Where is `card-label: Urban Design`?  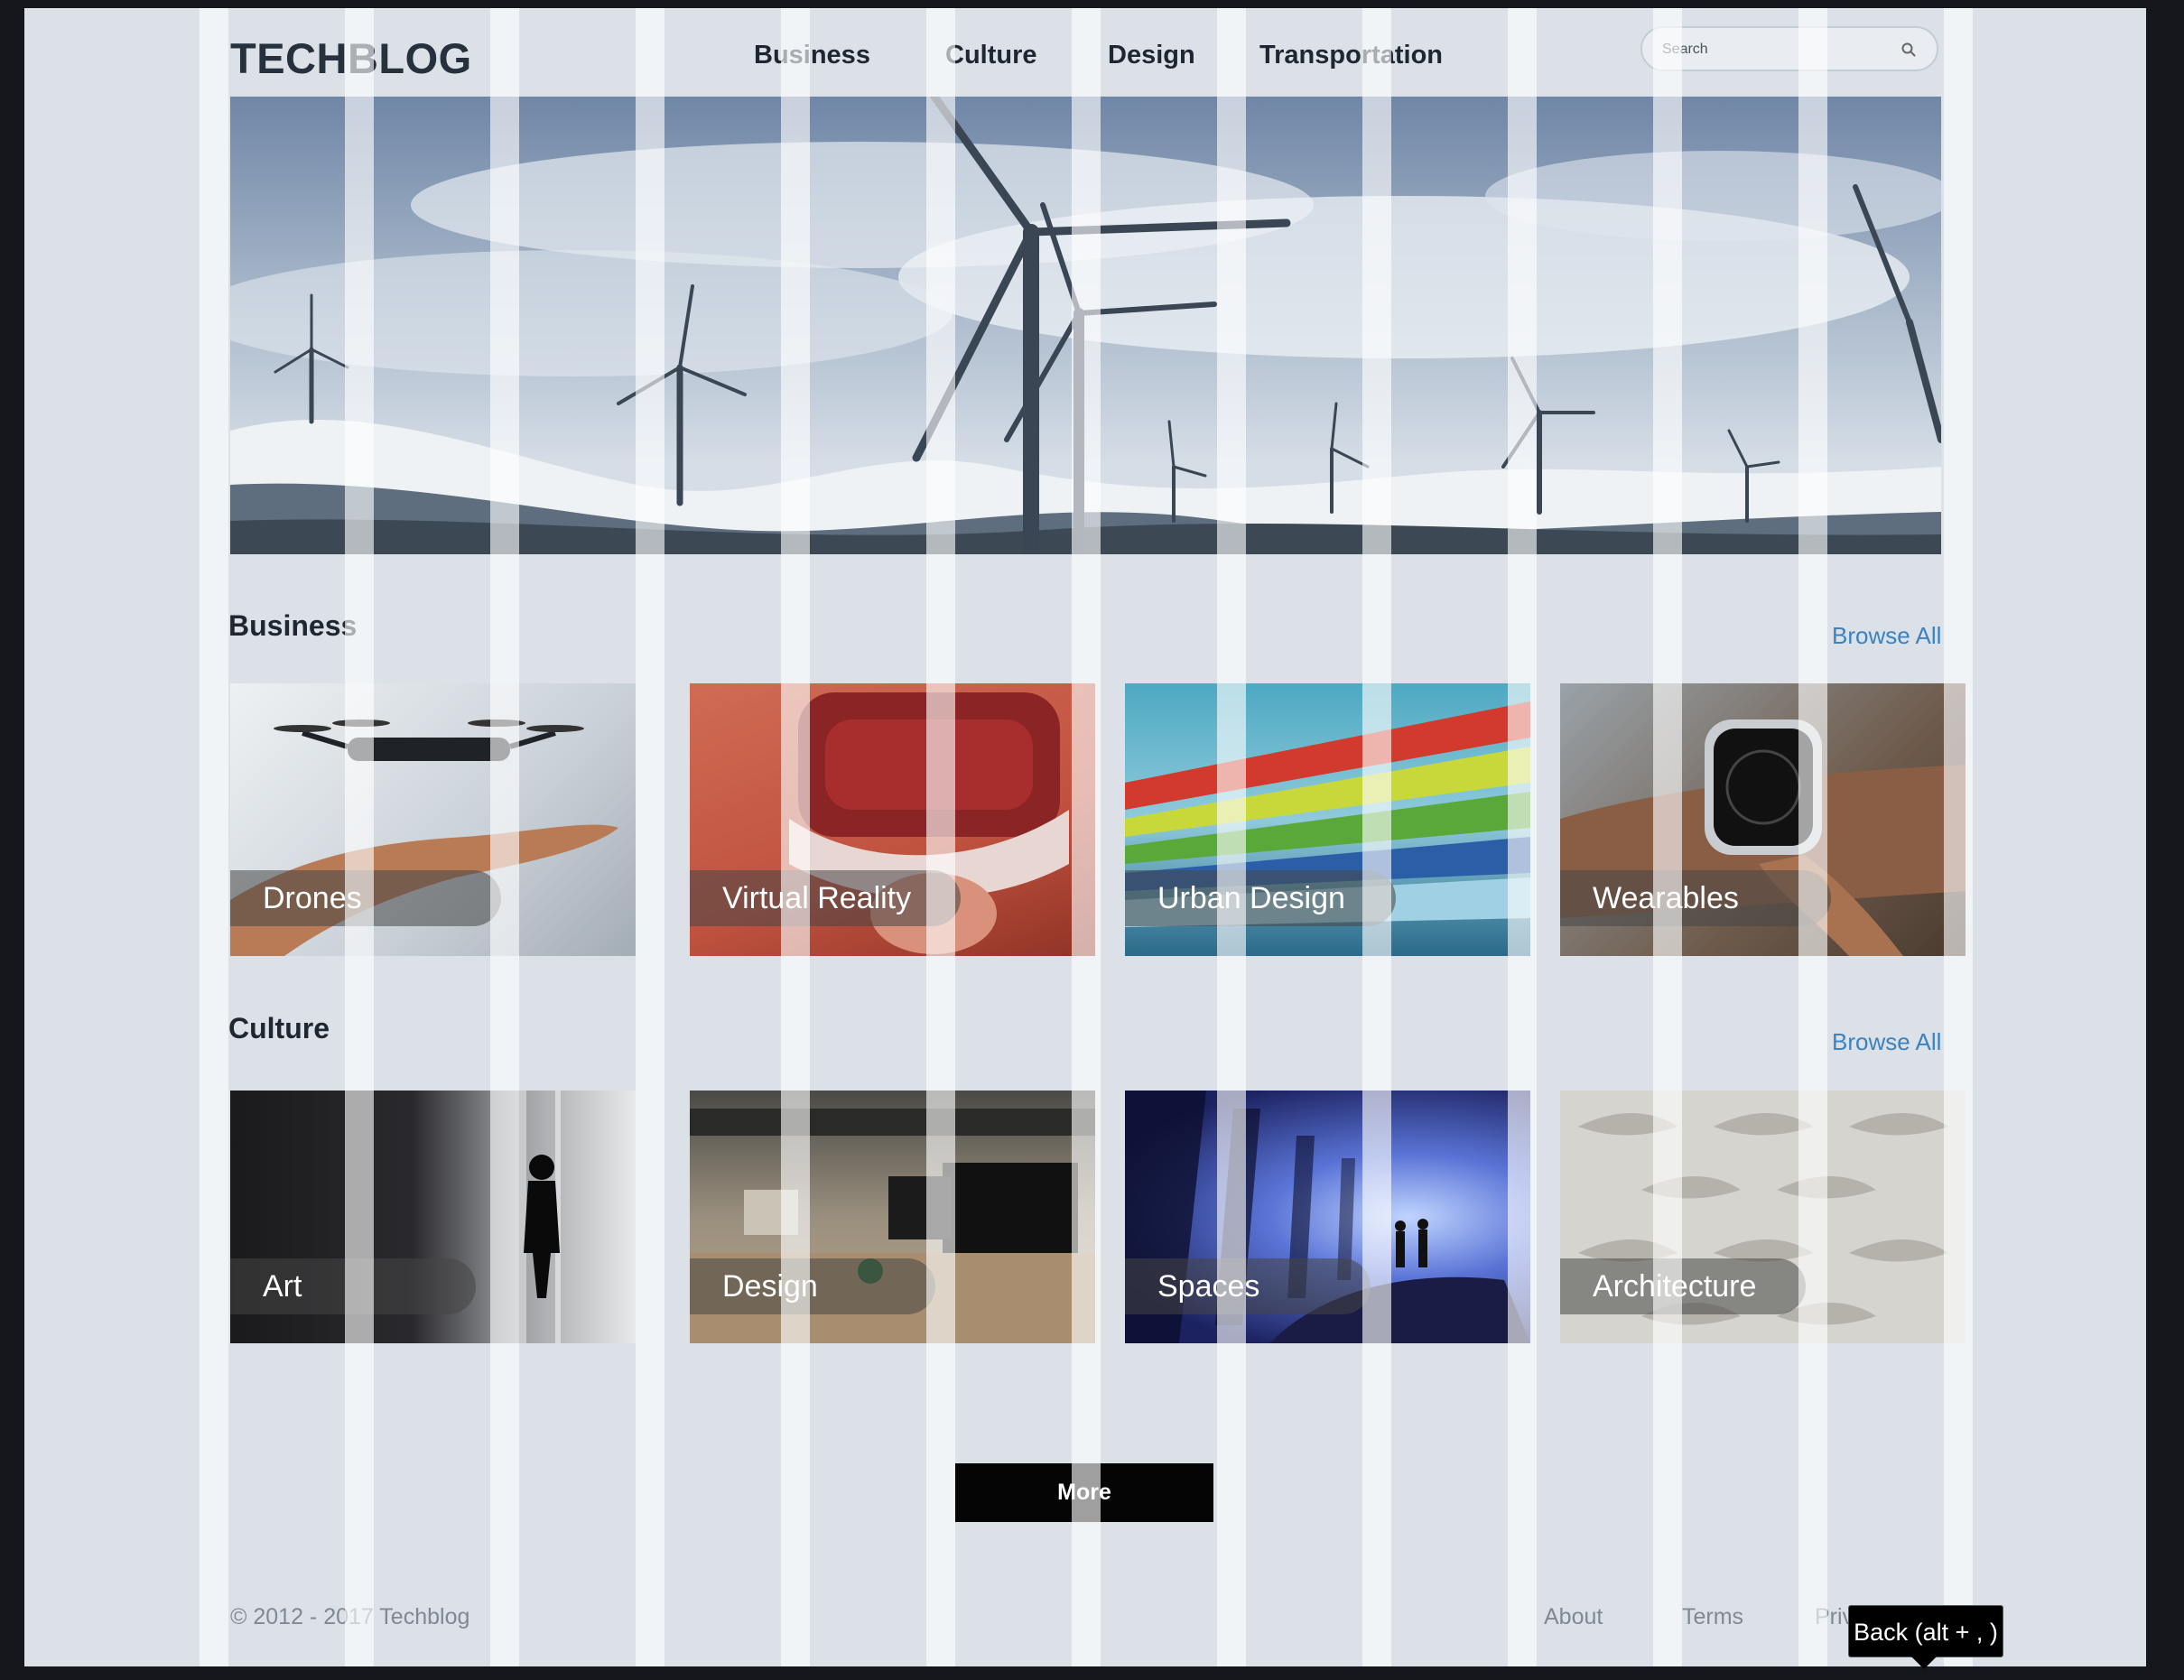
card-label: Urban Design is located at coordinates (1260, 898).